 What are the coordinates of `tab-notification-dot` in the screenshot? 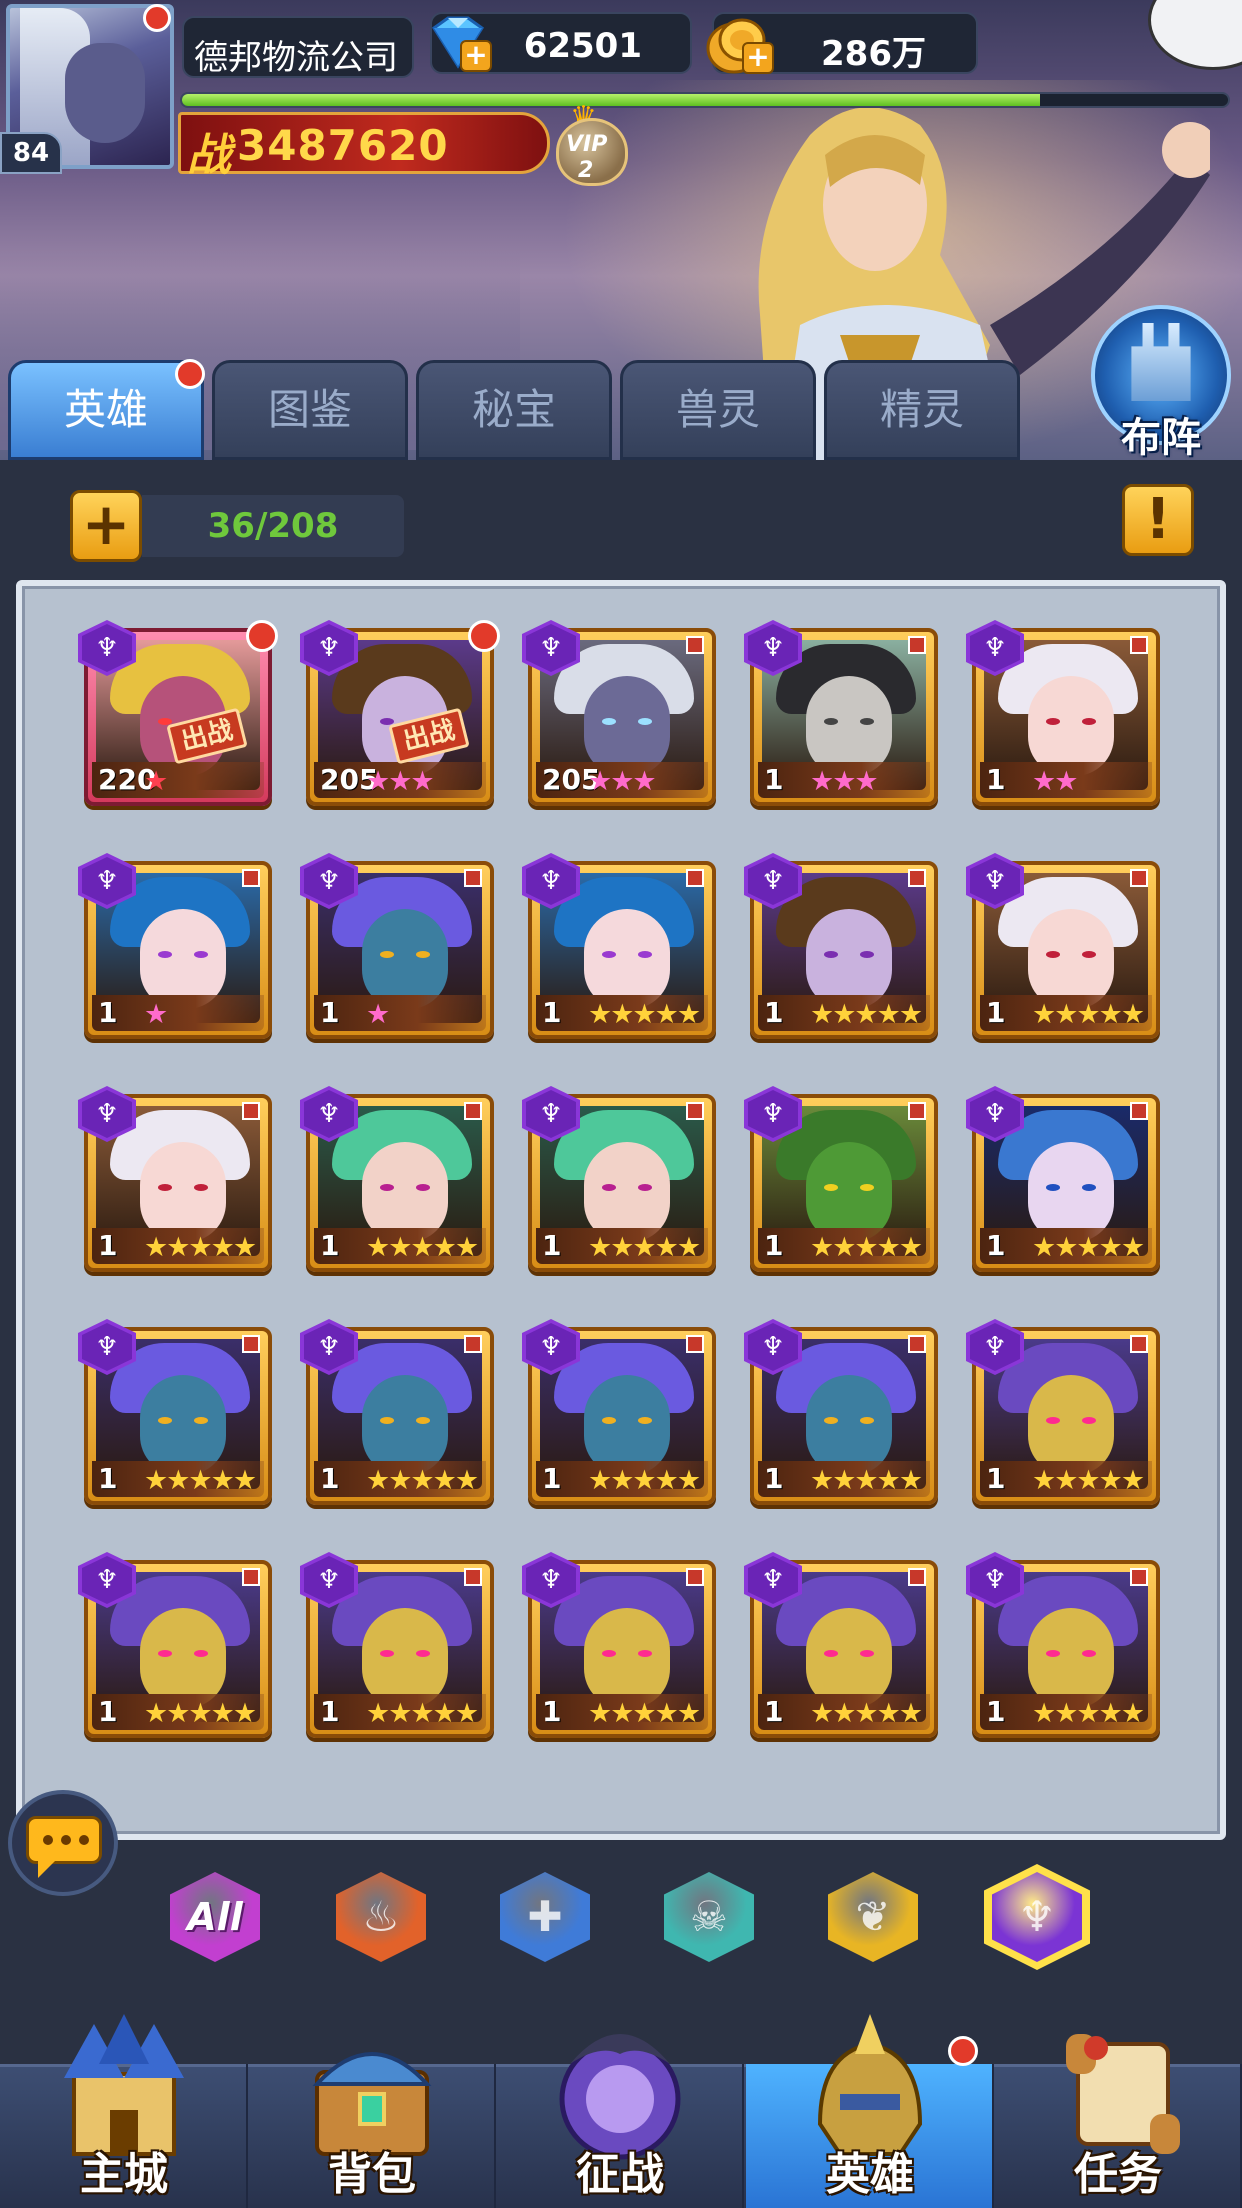 It's located at (190, 374).